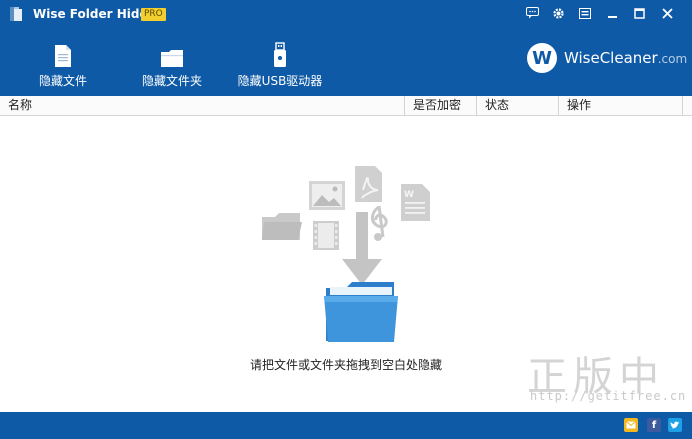 The image size is (692, 439). I want to click on pro-badge: PRO, so click(153, 14).